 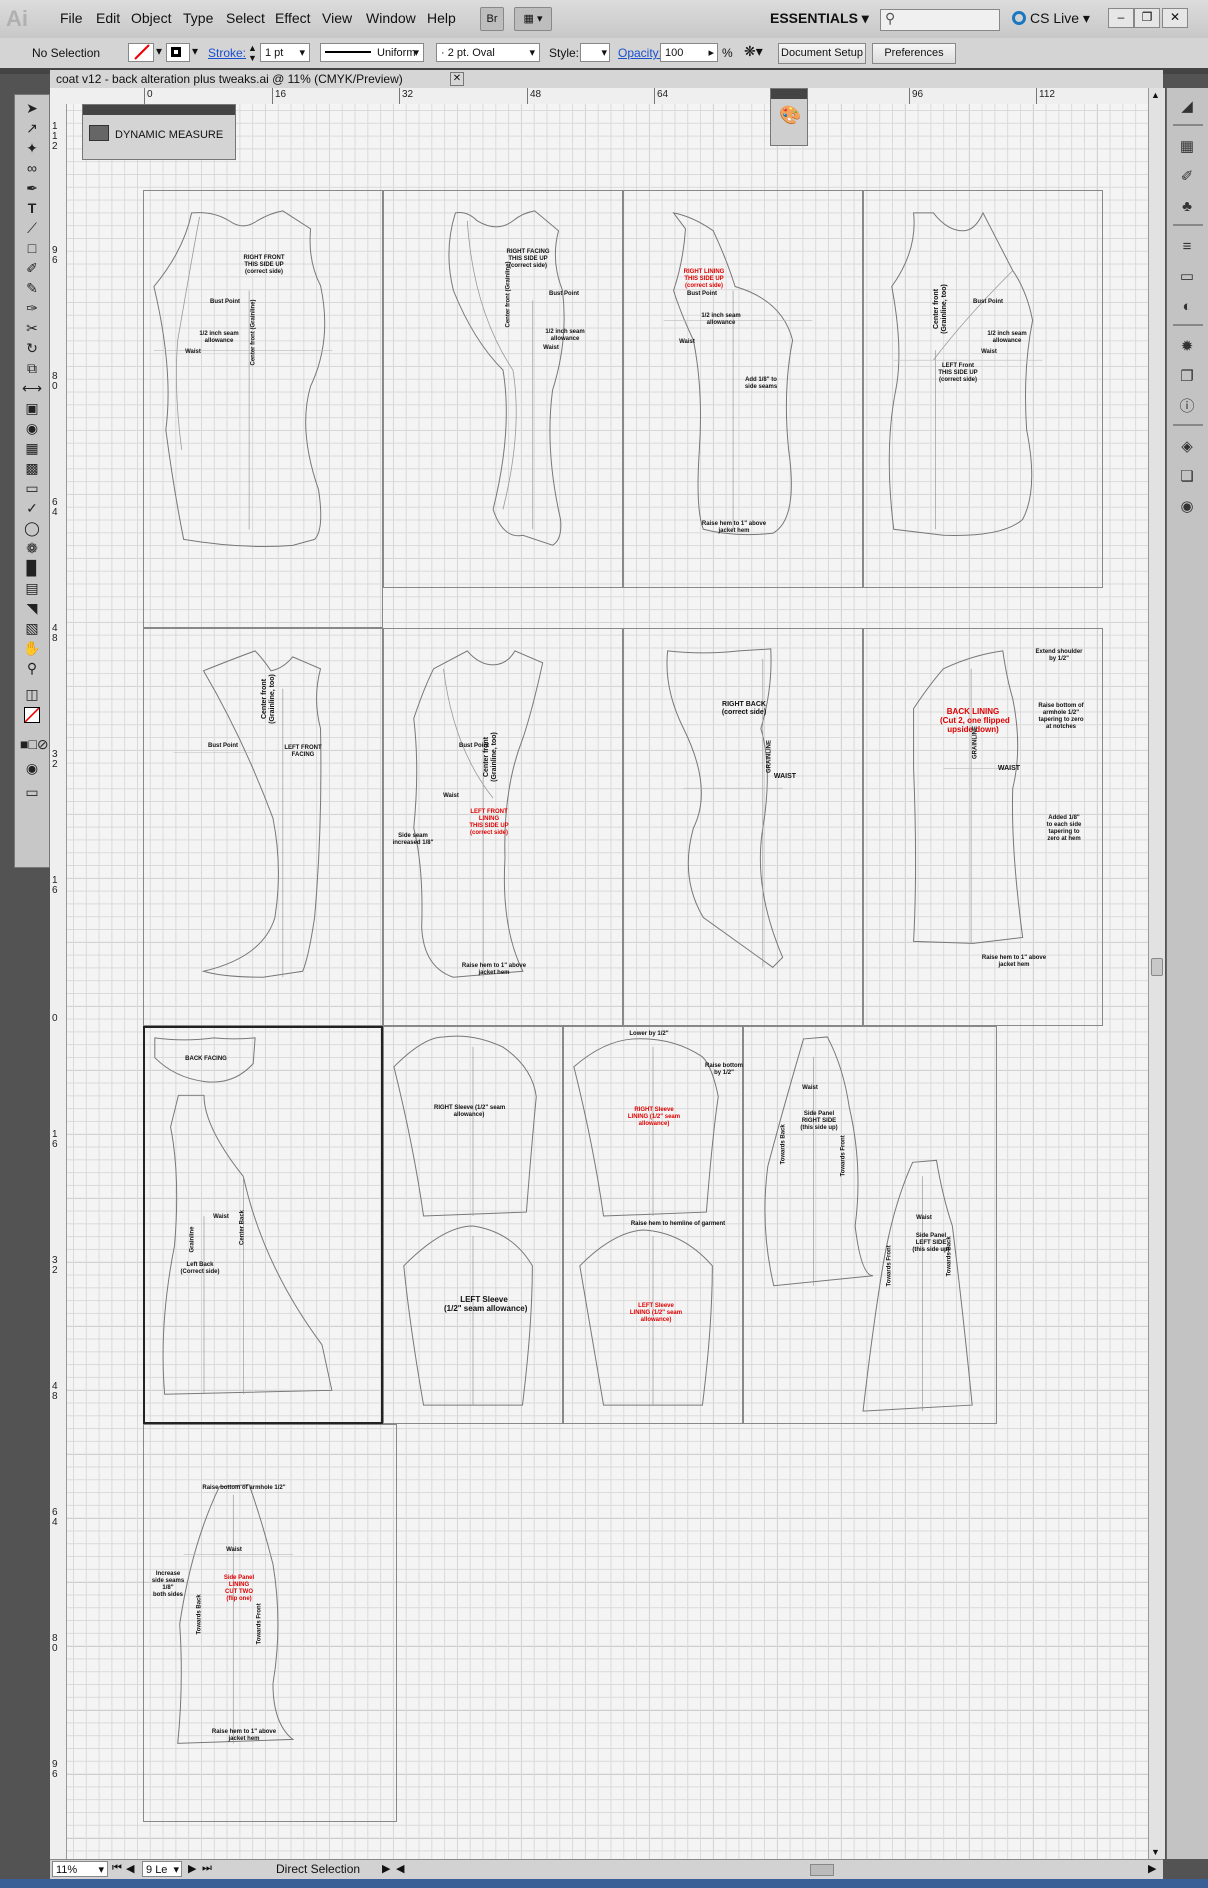 What do you see at coordinates (159, 51) in the screenshot?
I see `fill-dropdown-icon: ▾` at bounding box center [159, 51].